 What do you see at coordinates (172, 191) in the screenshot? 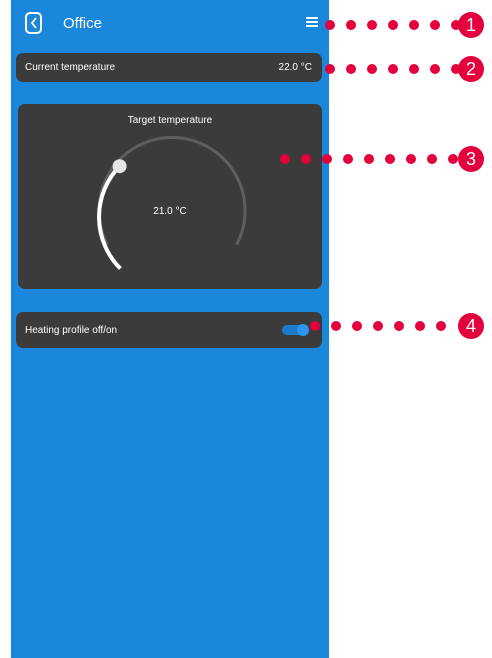
I see `dial-track` at bounding box center [172, 191].